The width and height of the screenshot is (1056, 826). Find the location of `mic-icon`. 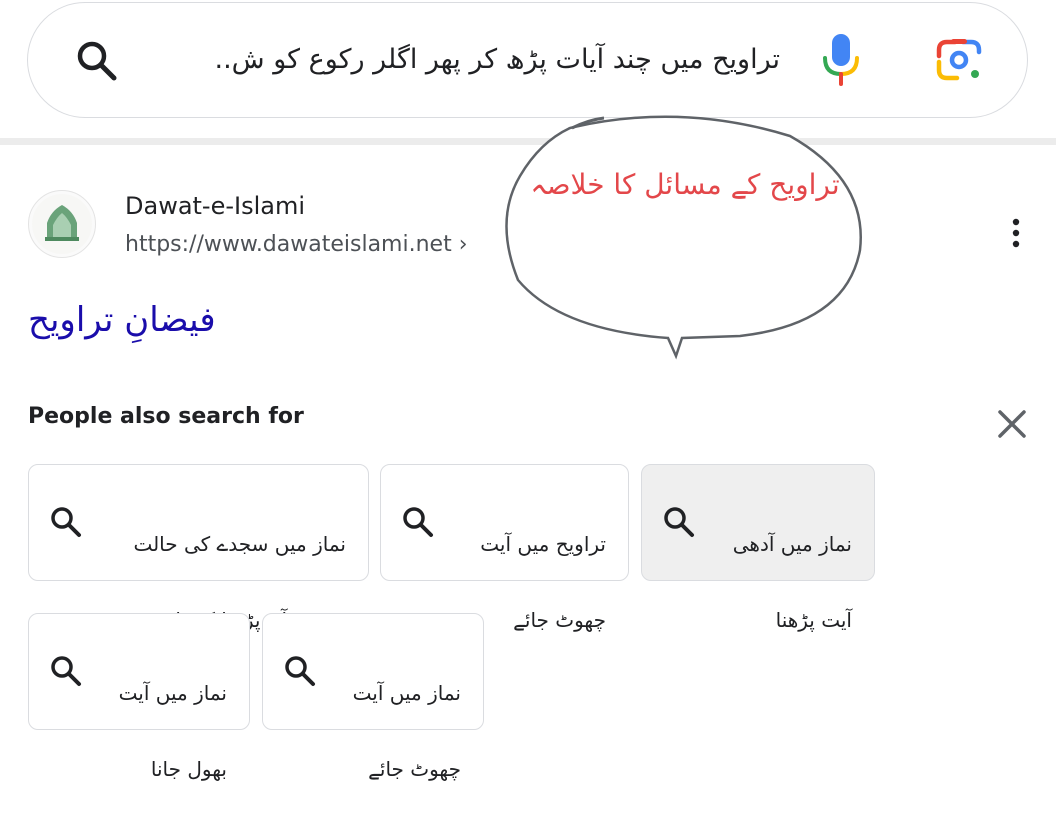

mic-icon is located at coordinates (841, 62).